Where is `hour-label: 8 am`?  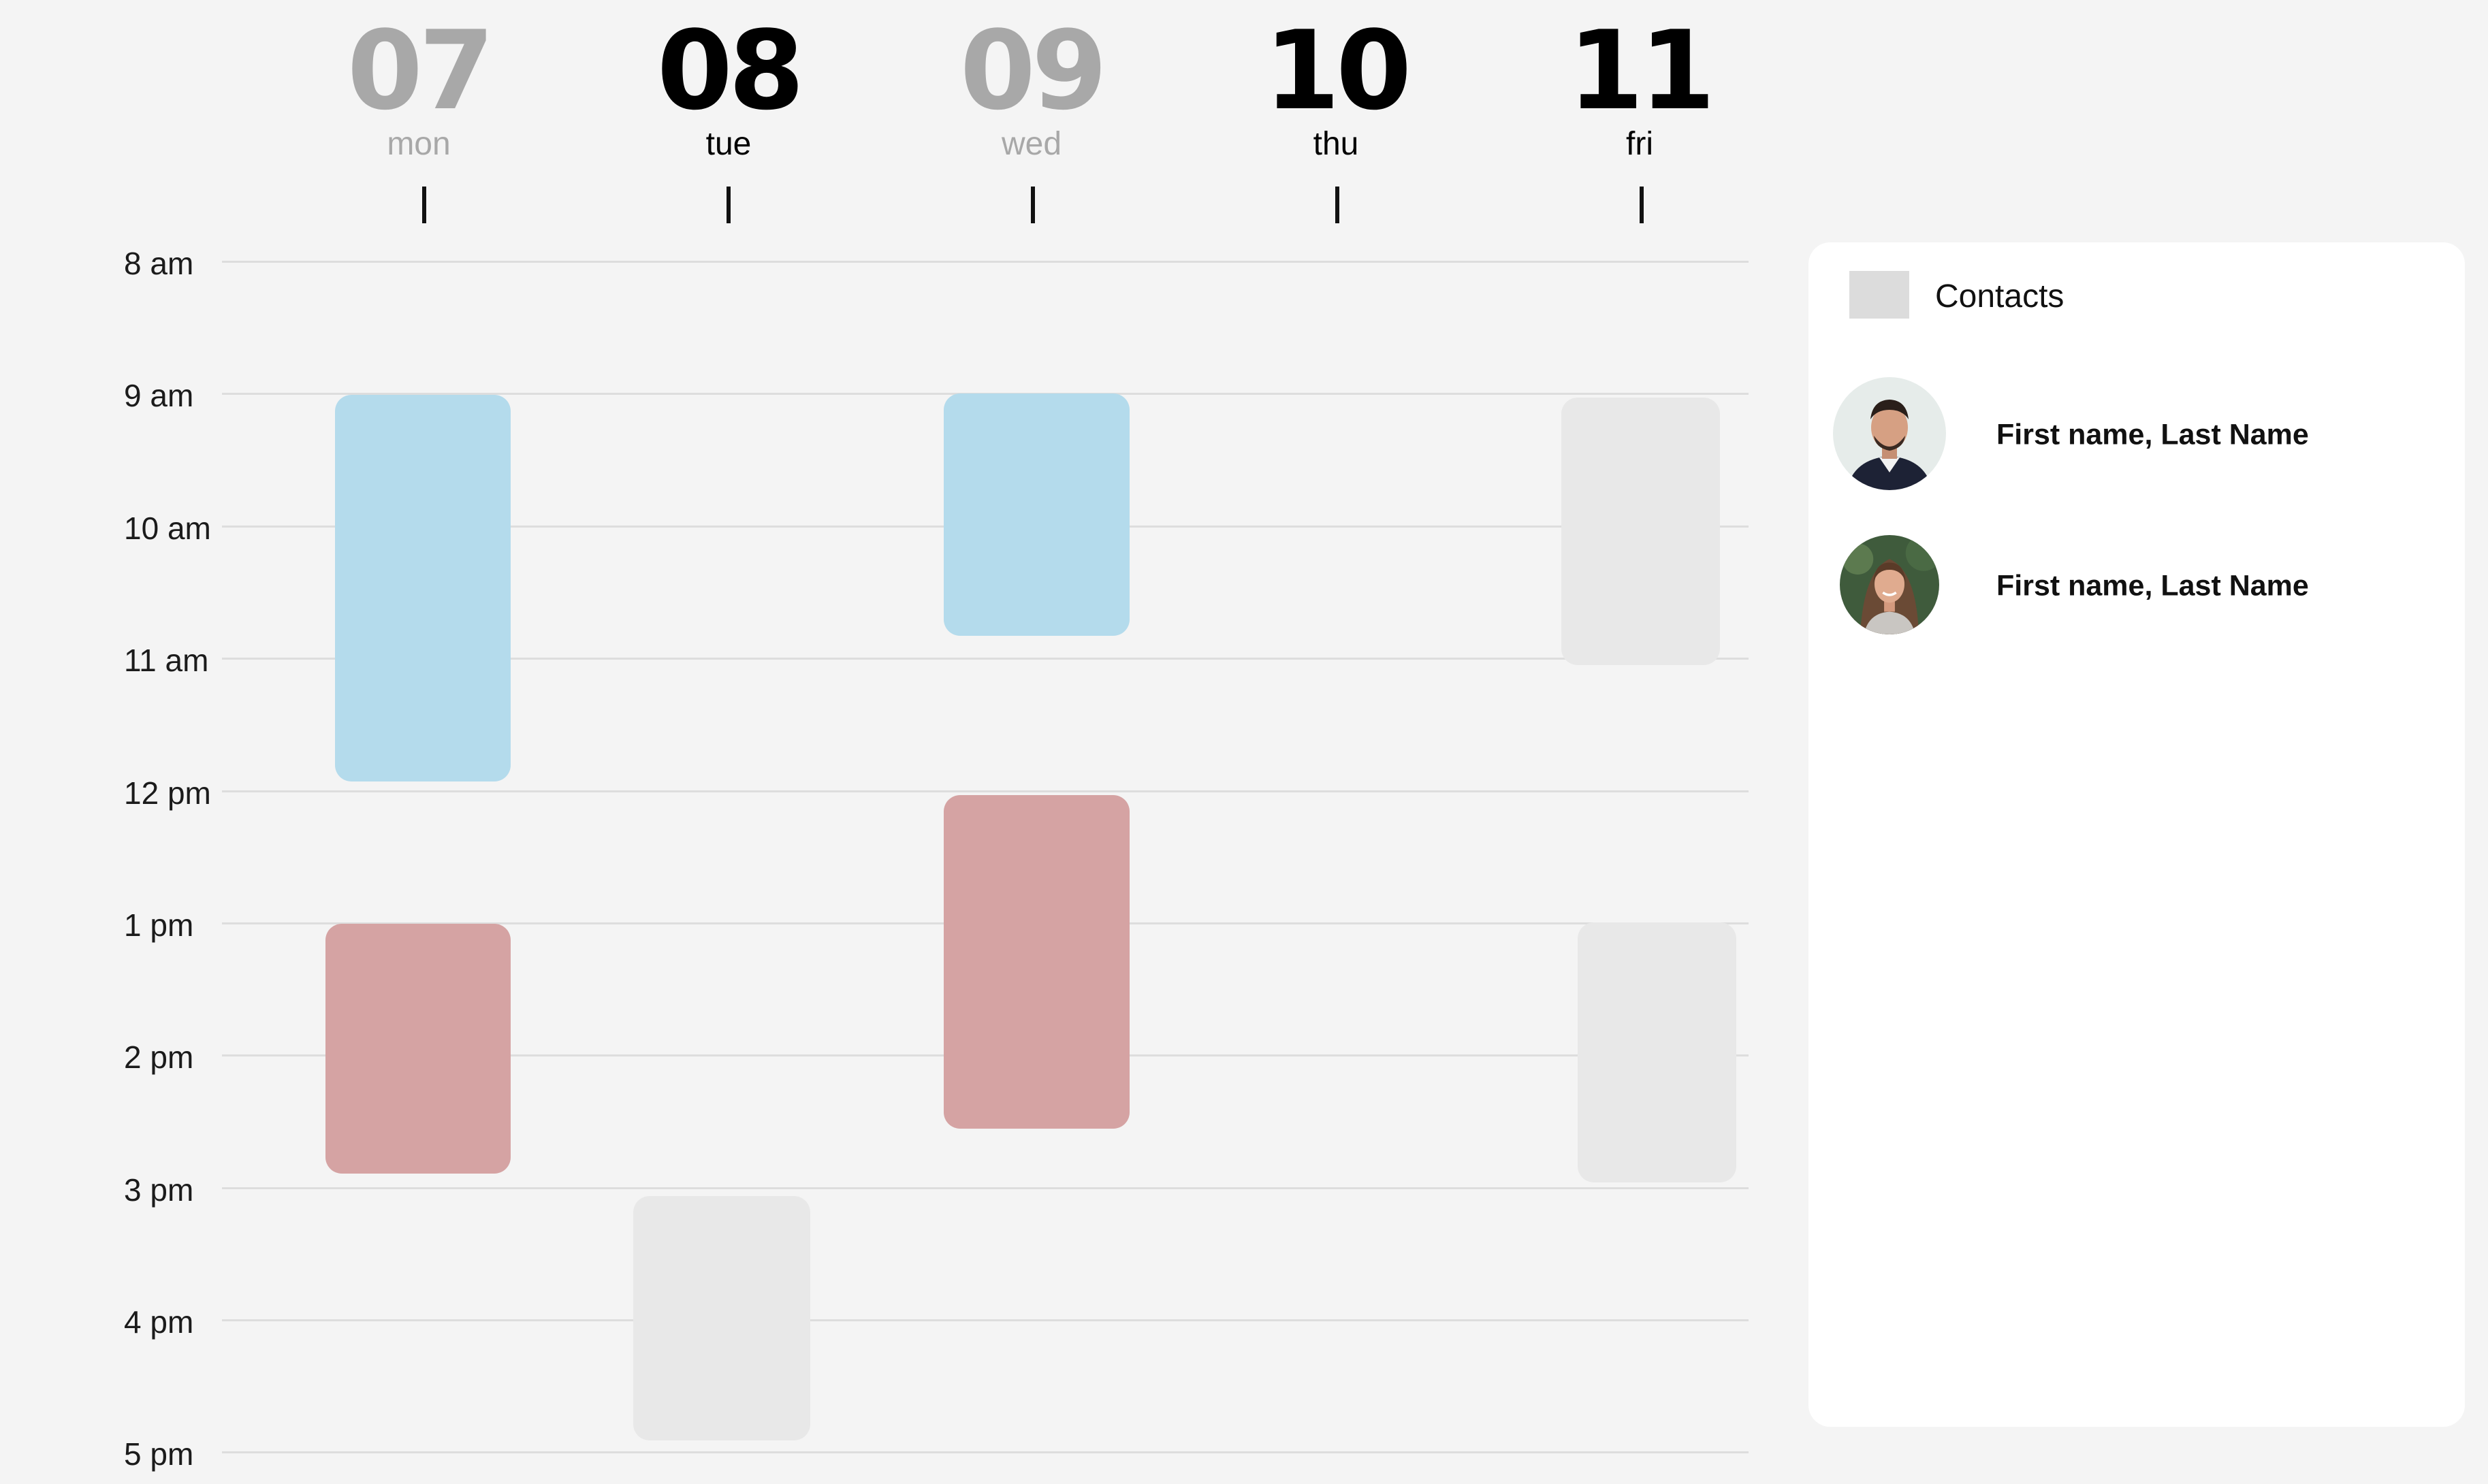 hour-label: 8 am is located at coordinates (159, 263).